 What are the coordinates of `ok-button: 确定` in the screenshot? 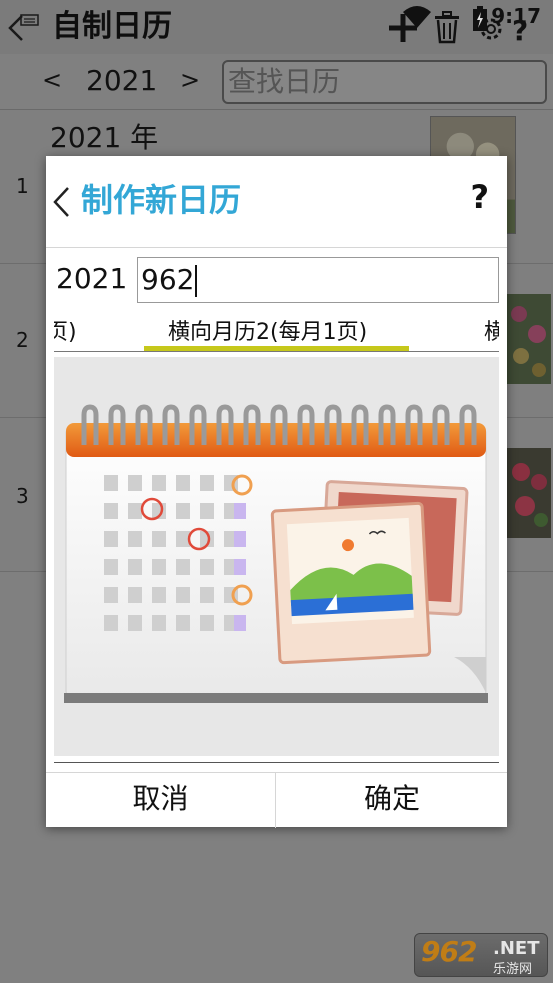 It's located at (392, 800).